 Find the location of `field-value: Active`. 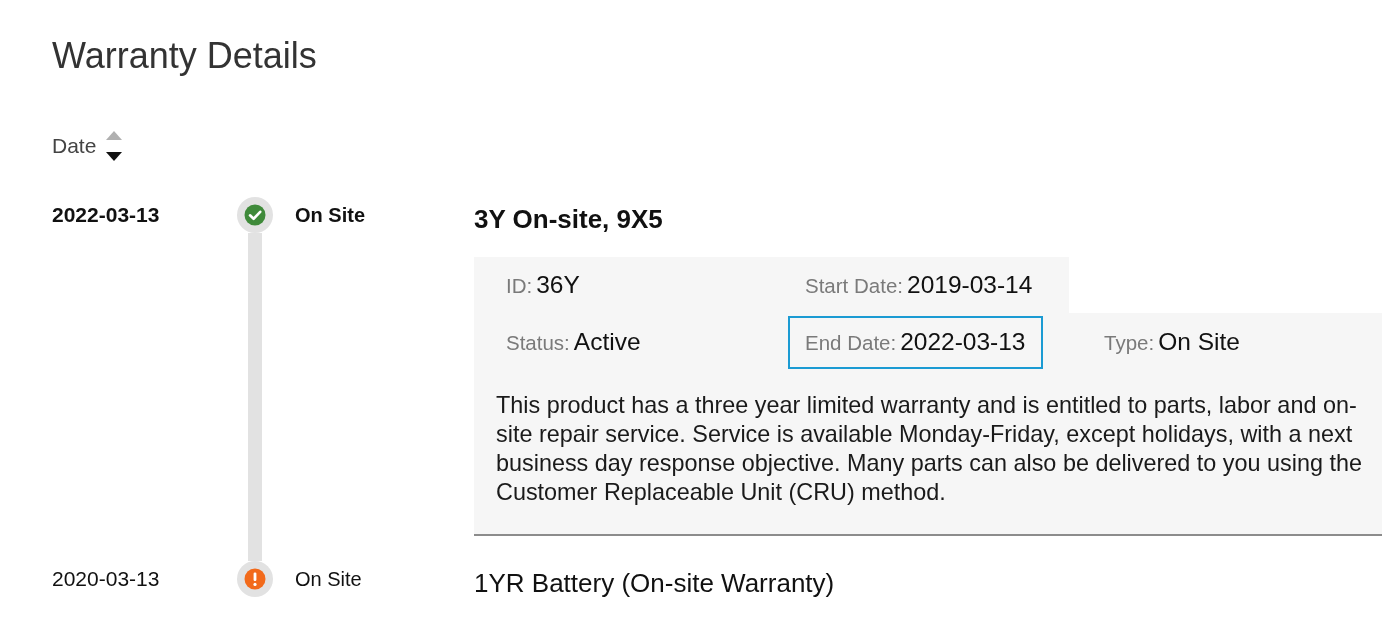

field-value: Active is located at coordinates (607, 342).